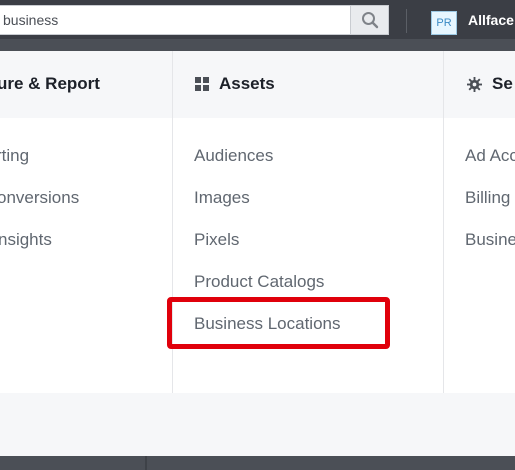 This screenshot has height=470, width=515. Describe the element at coordinates (491, 20) in the screenshot. I see `account-name: Allface` at that location.